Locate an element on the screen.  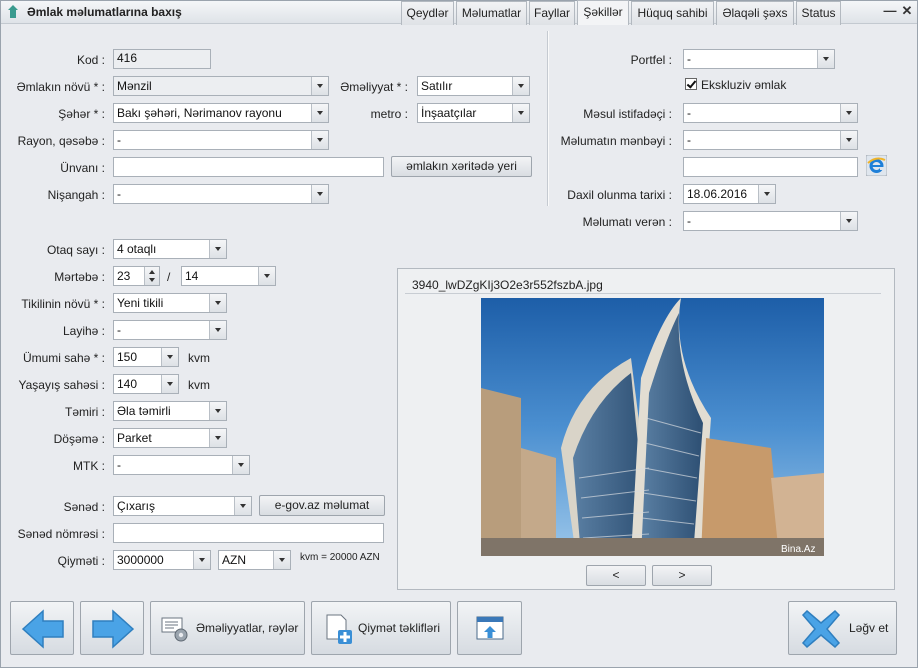
kod-field: 416 is located at coordinates (162, 59).